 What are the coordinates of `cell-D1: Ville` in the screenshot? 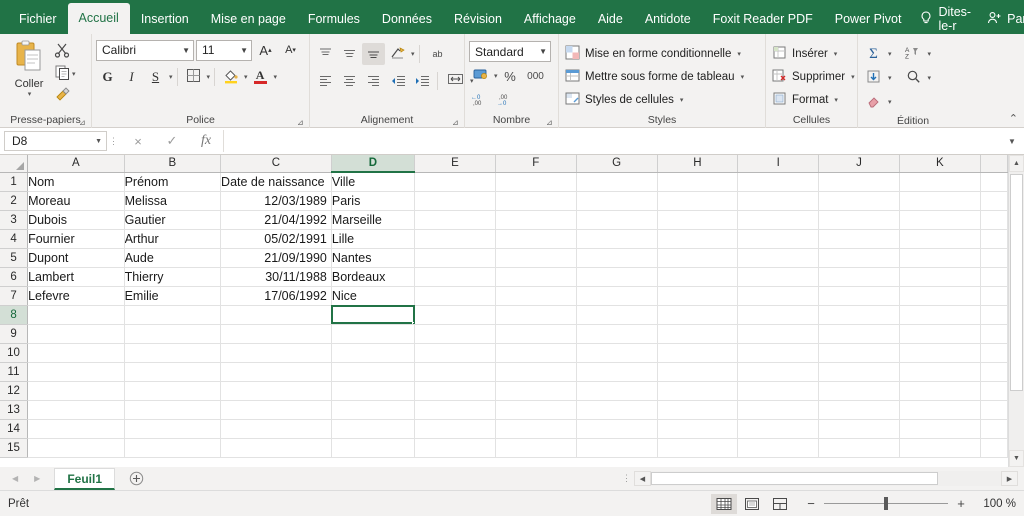 It's located at (373, 182).